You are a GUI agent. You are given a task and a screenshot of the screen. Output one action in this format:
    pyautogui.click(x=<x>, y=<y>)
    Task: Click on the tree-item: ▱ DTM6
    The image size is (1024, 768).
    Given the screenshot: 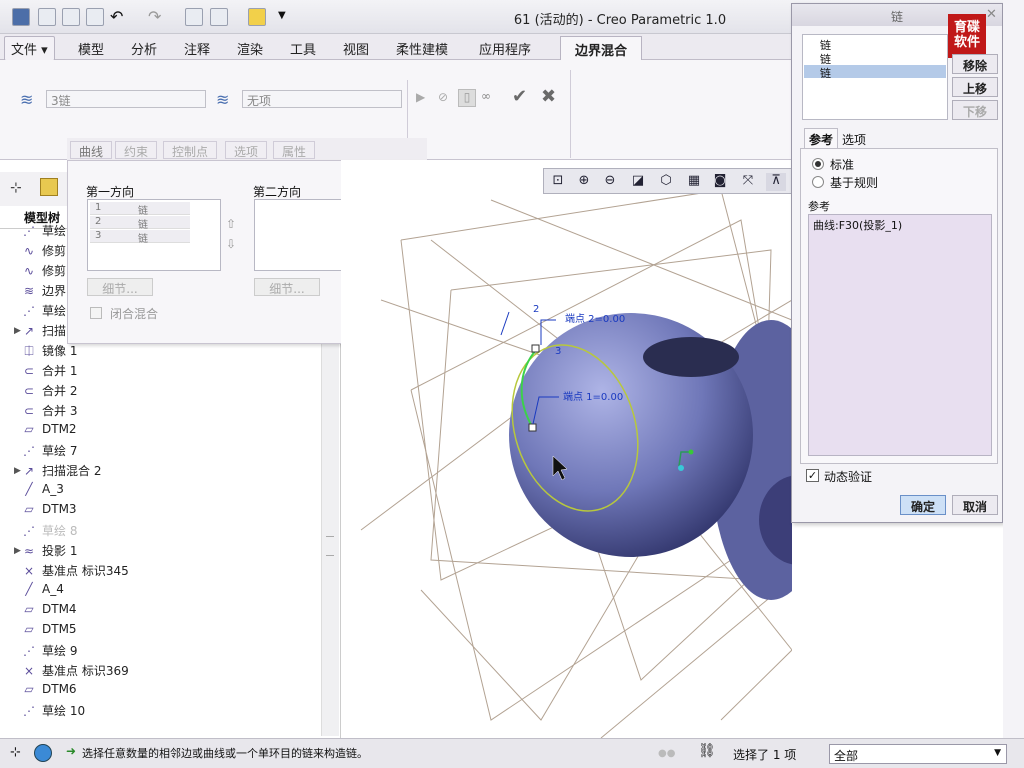 What is the action you would take?
    pyautogui.click(x=48, y=692)
    